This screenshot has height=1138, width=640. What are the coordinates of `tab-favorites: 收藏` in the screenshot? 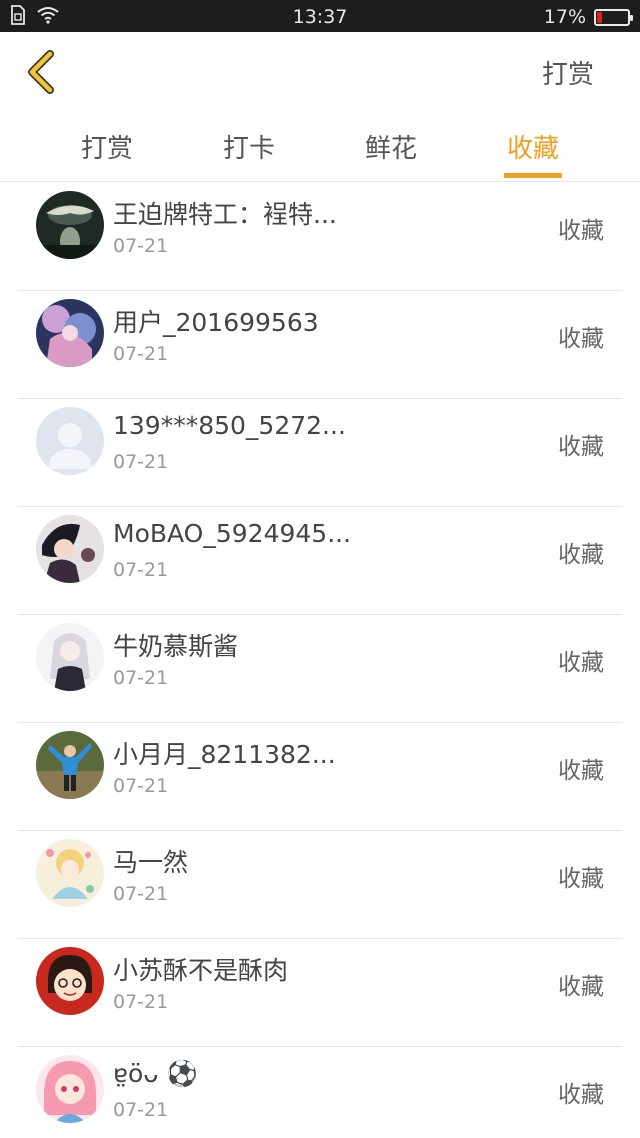 It's located at (533, 146).